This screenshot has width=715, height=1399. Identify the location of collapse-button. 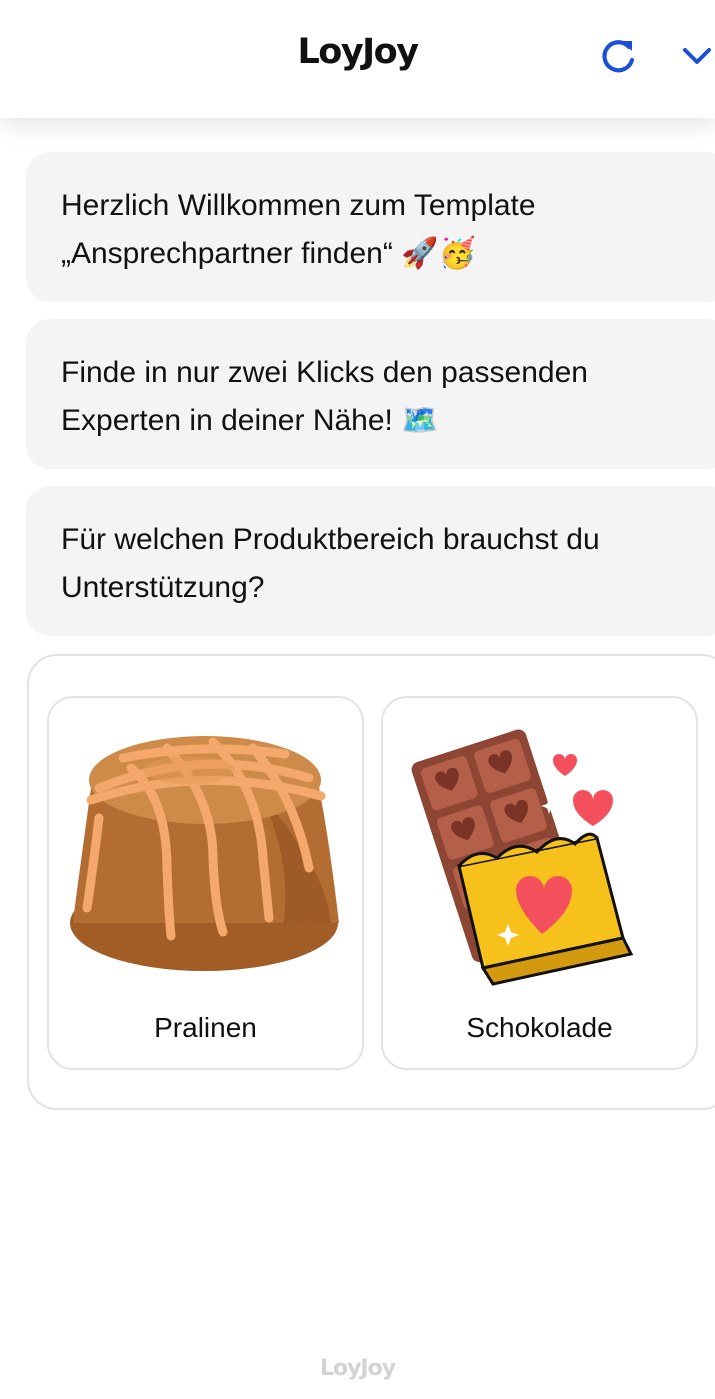
(697, 57).